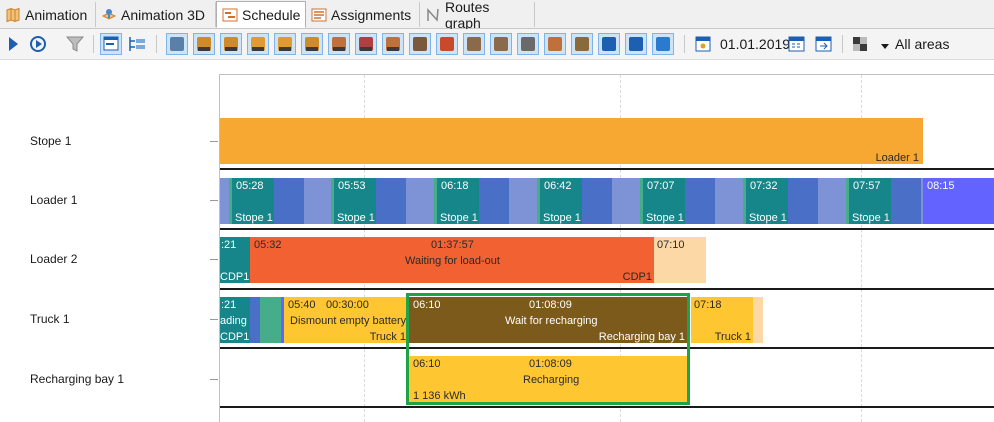 The width and height of the screenshot is (994, 422). Describe the element at coordinates (458, 201) in the screenshot. I see `loader-1-loading-activity: 06:18 Stope 1` at that location.